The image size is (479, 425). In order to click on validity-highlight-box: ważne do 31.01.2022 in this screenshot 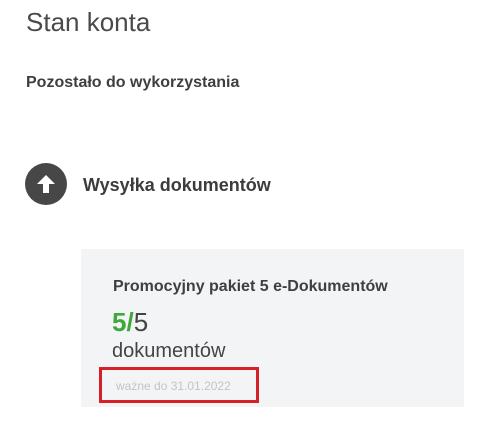, I will do `click(179, 385)`.